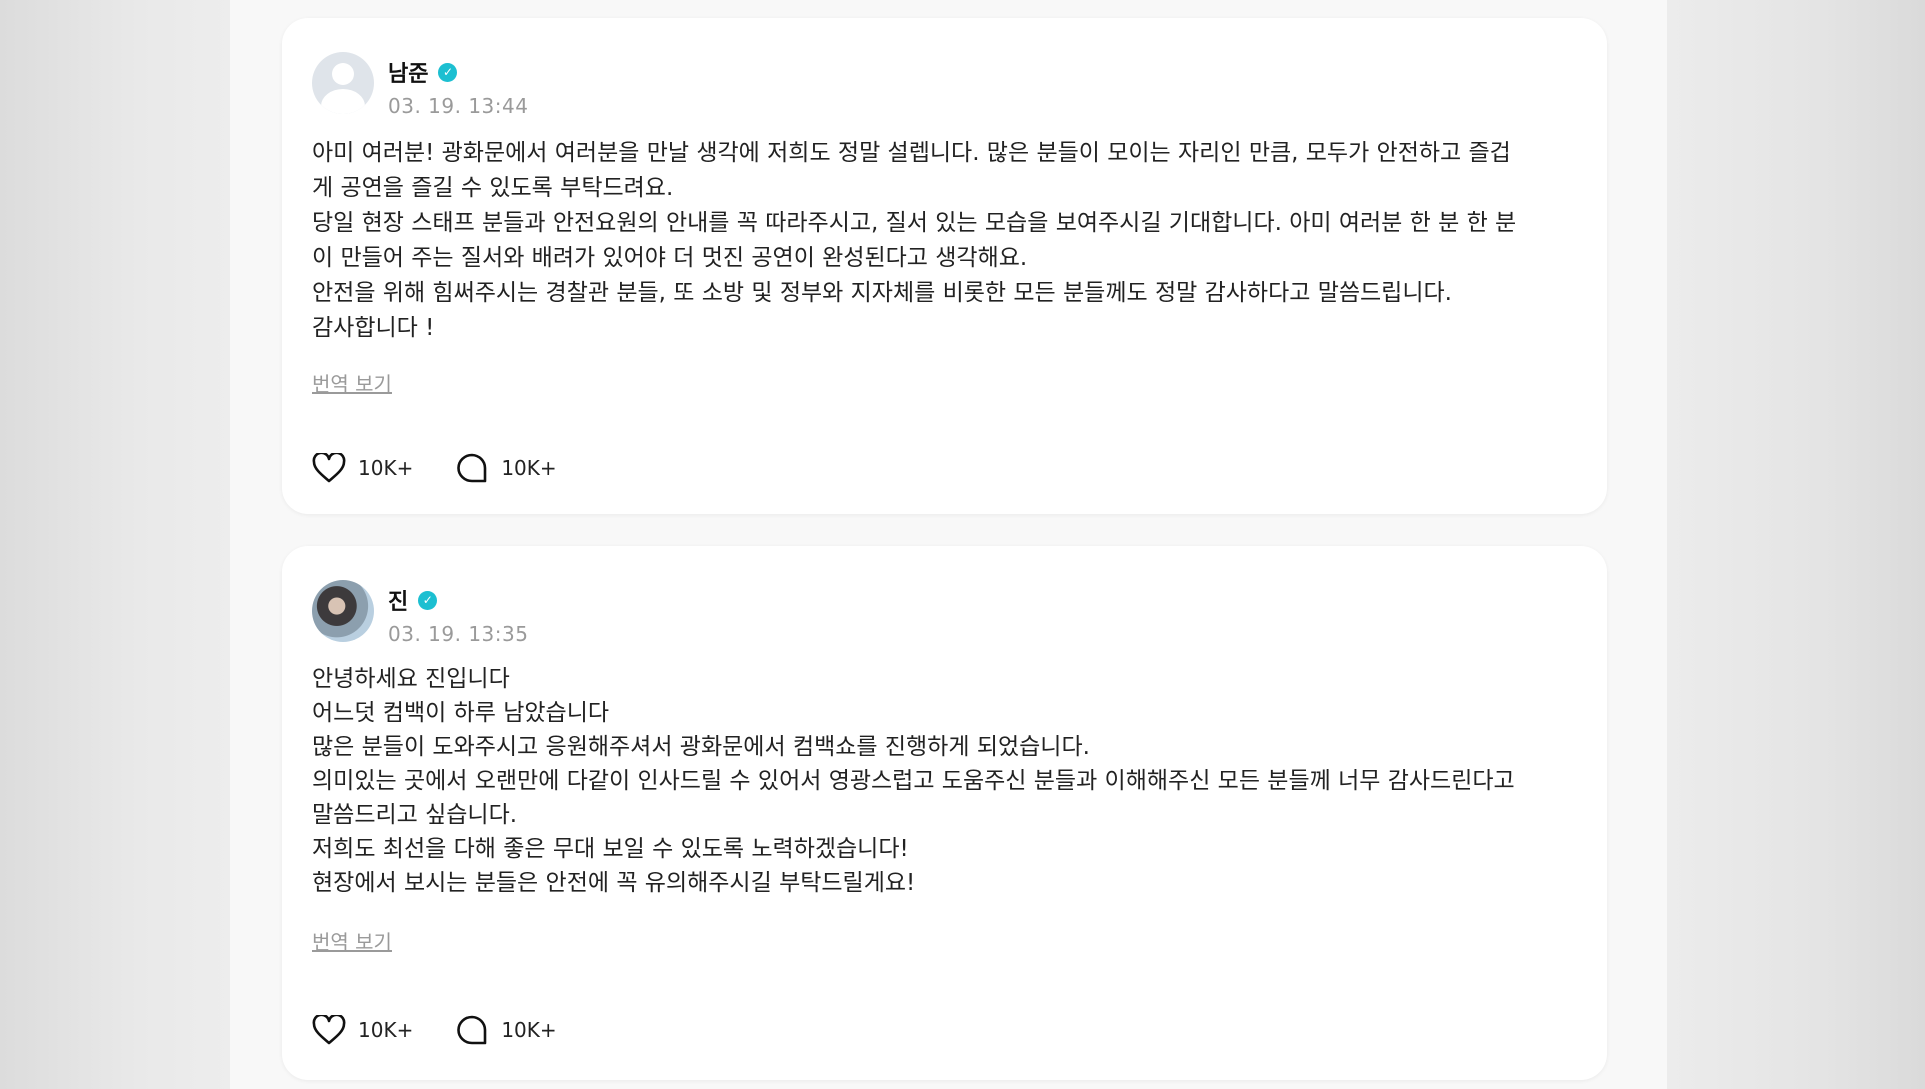  Describe the element at coordinates (614, 883) in the screenshot. I see `post-line: 현장에서 보시는 분들은 안전에 꼭 유의해주시길 부탁드릴게요!` at that location.